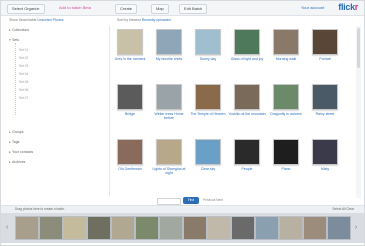 The image size is (365, 246). What do you see at coordinates (21, 152) in the screenshot?
I see `sidebar-item-contacts: ▸Your contacts` at bounding box center [21, 152].